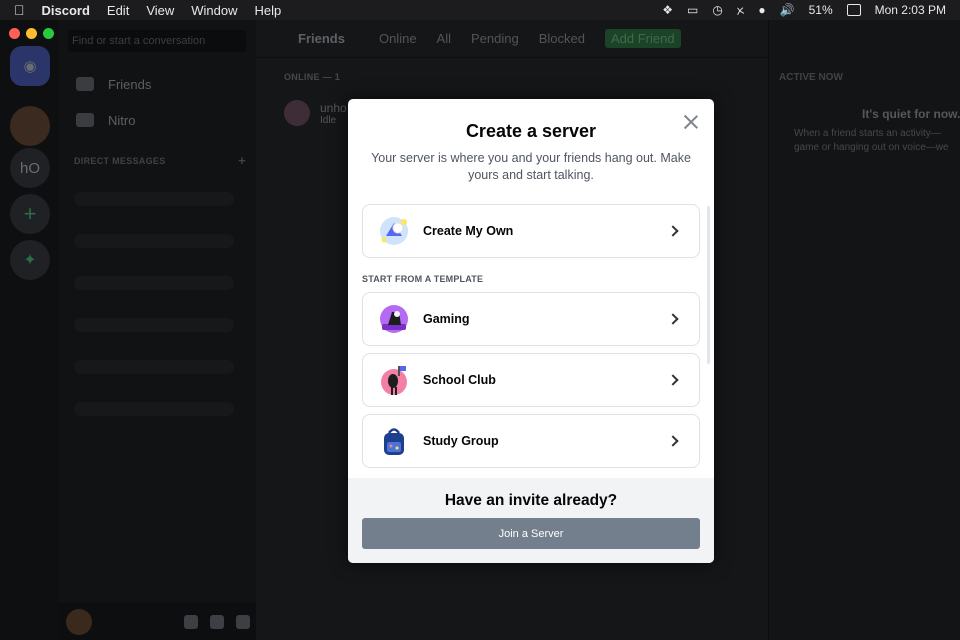 The image size is (960, 640). What do you see at coordinates (333, 107) in the screenshot?
I see `friend-name: unho` at bounding box center [333, 107].